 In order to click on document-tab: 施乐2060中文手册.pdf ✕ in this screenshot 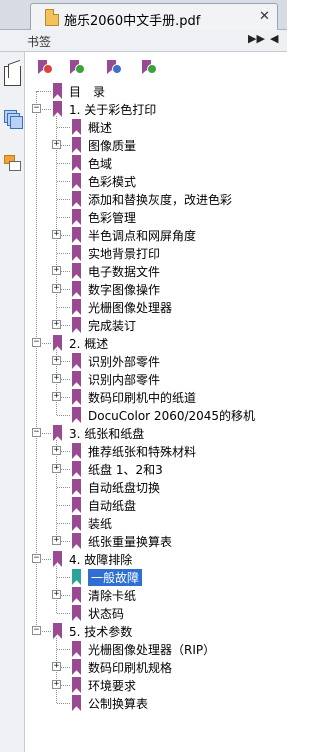, I will do `click(154, 16)`.